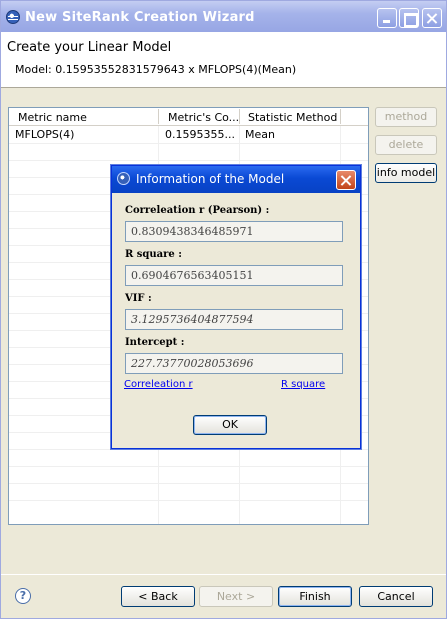 Image resolution: width=447 pixels, height=624 pixels. Describe the element at coordinates (236, 596) in the screenshot. I see `next-button: Next >` at that location.